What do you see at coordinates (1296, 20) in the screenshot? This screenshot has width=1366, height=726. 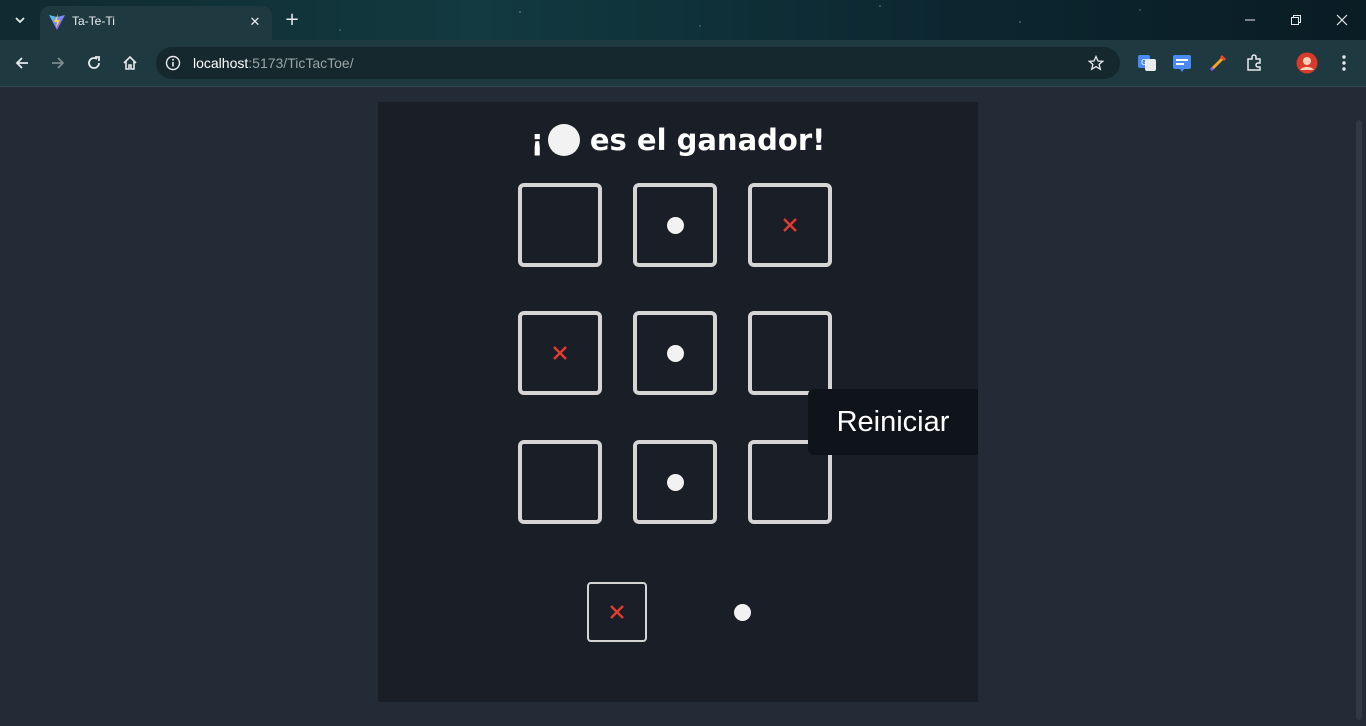 I see `restore-icon` at bounding box center [1296, 20].